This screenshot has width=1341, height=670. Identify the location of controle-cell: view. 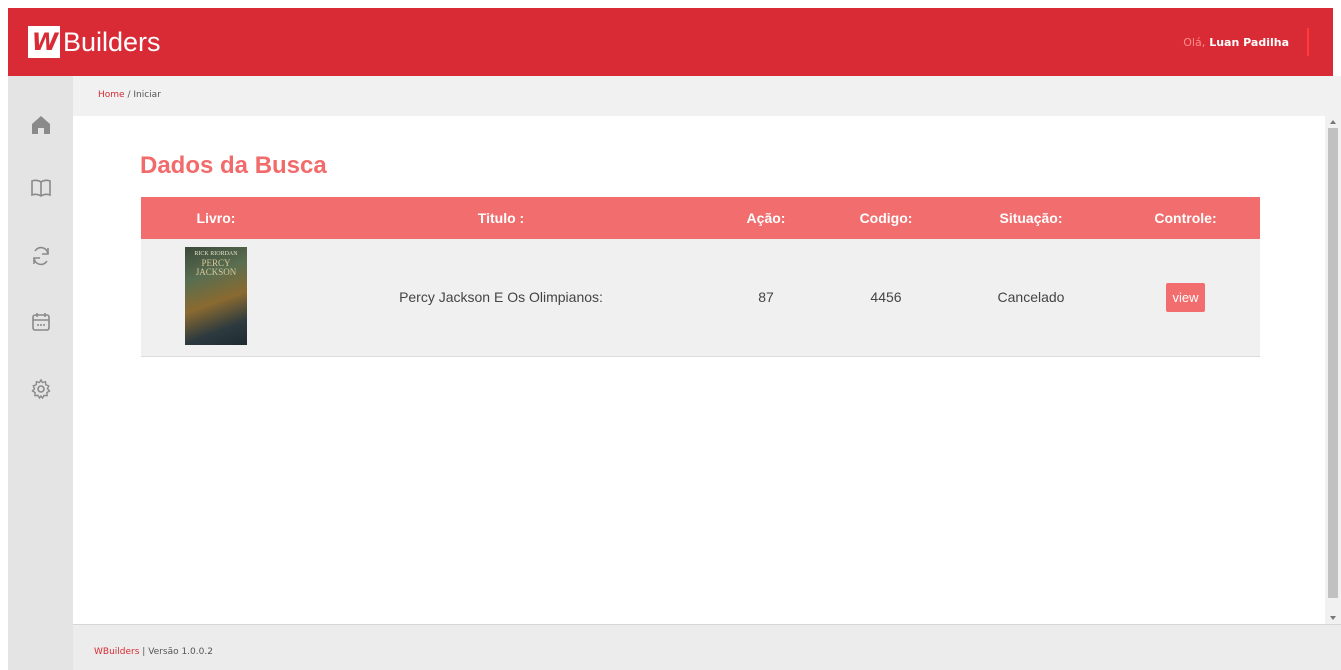
(1185, 297).